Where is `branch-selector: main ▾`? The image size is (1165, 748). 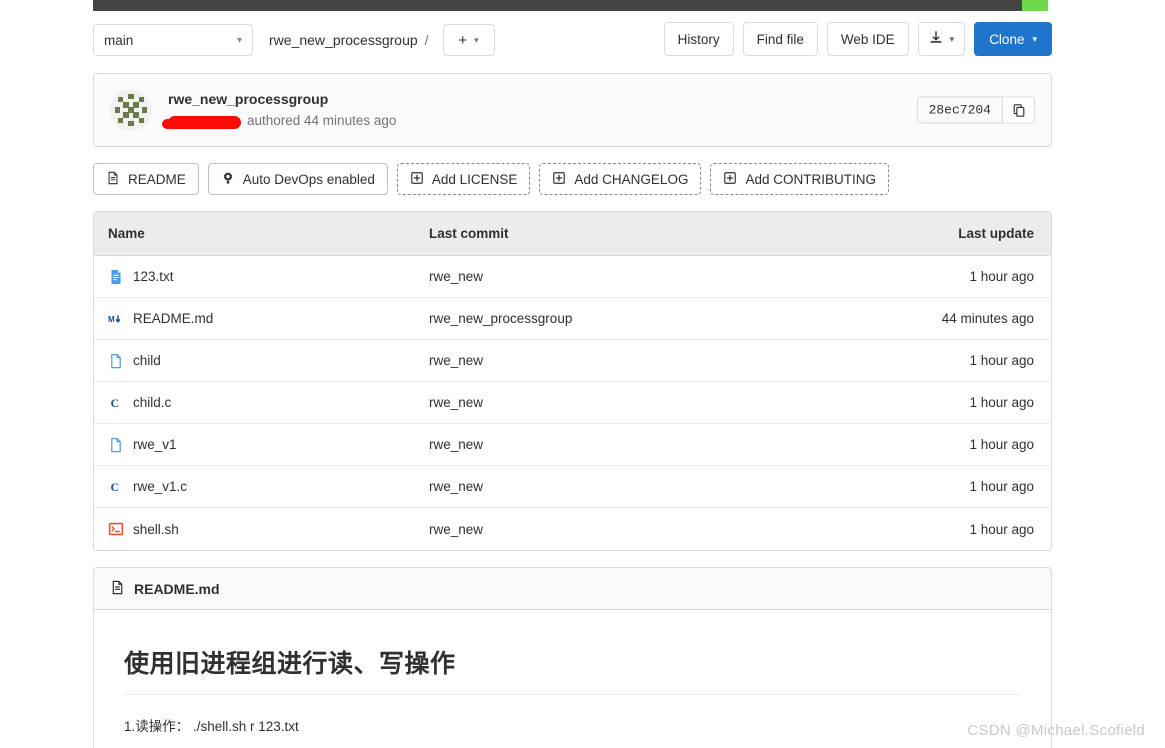
branch-selector: main ▾ is located at coordinates (173, 40).